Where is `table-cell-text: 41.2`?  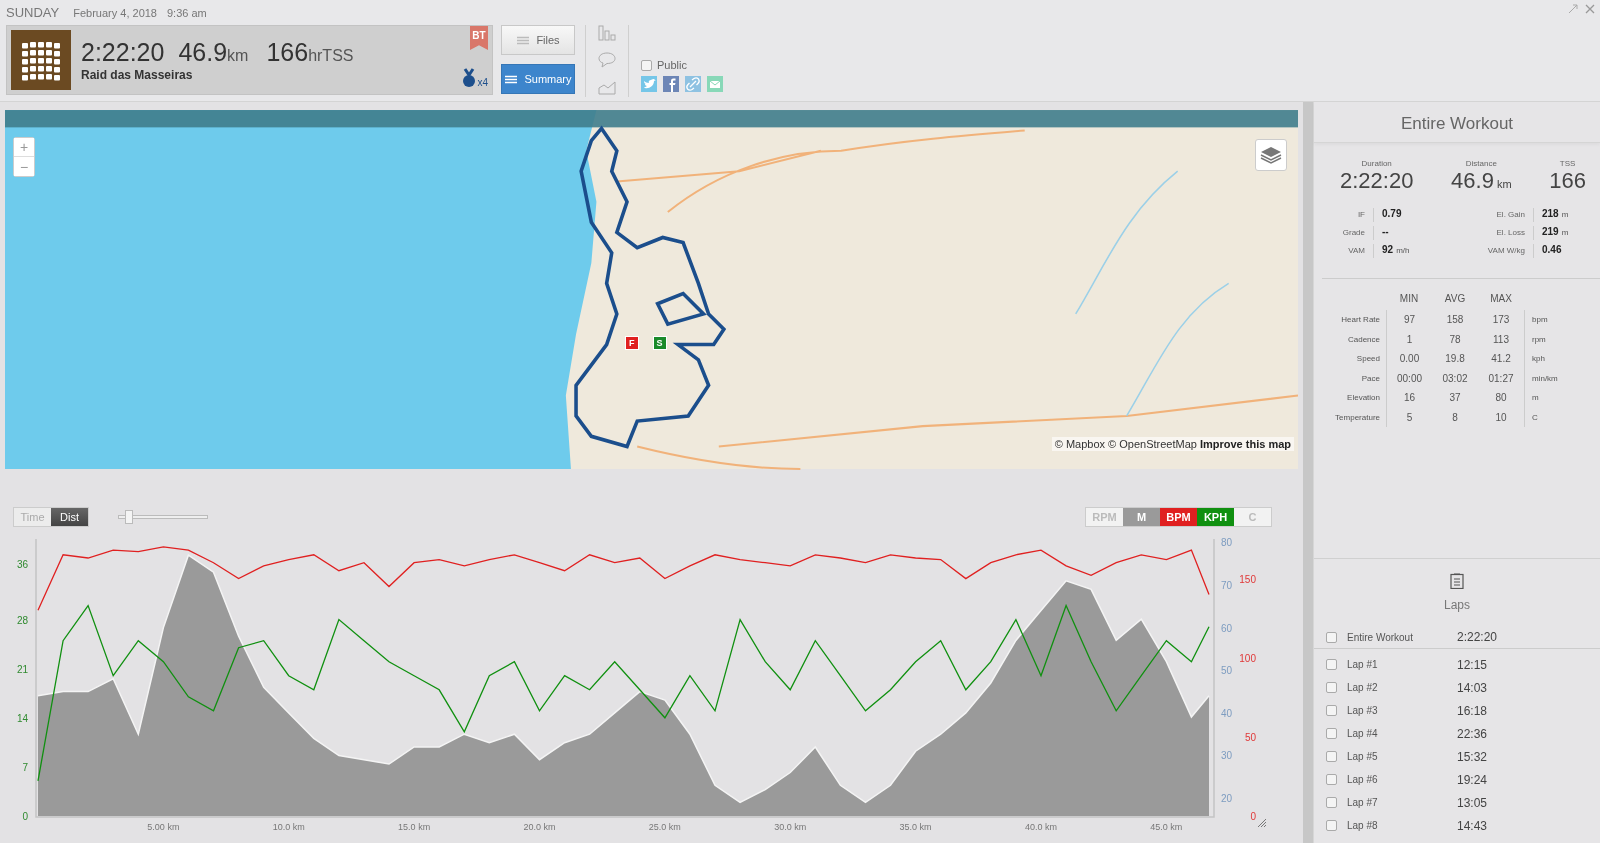 table-cell-text: 41.2 is located at coordinates (1501, 359).